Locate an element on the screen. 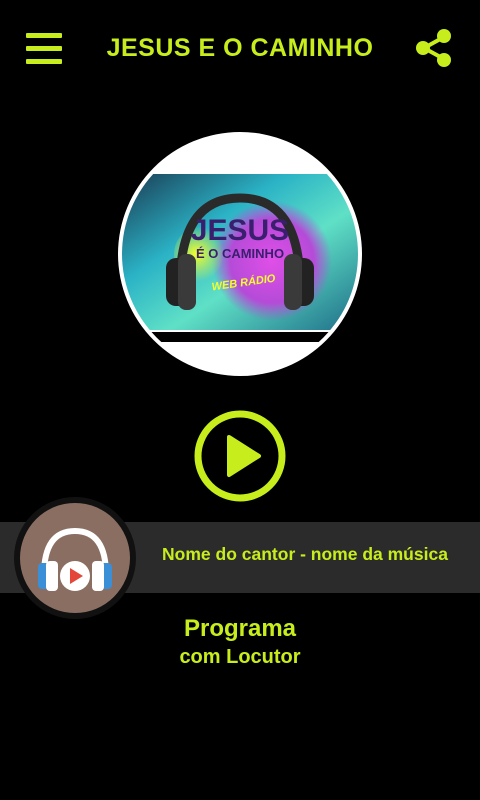 This screenshot has width=480, height=800. program-info: Programa com Locutor is located at coordinates (240, 642).